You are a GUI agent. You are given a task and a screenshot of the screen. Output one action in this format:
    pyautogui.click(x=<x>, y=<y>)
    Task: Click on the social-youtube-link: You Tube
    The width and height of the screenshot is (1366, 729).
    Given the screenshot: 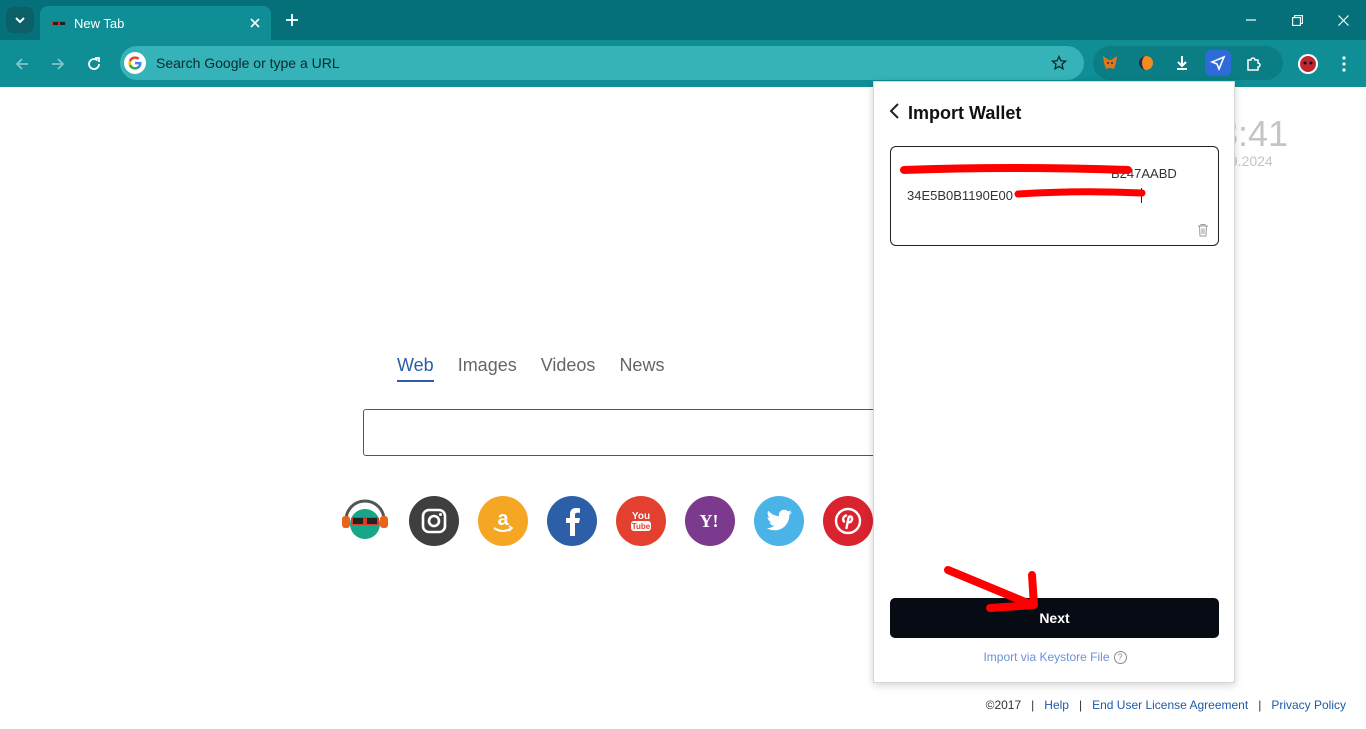 What is the action you would take?
    pyautogui.click(x=641, y=521)
    